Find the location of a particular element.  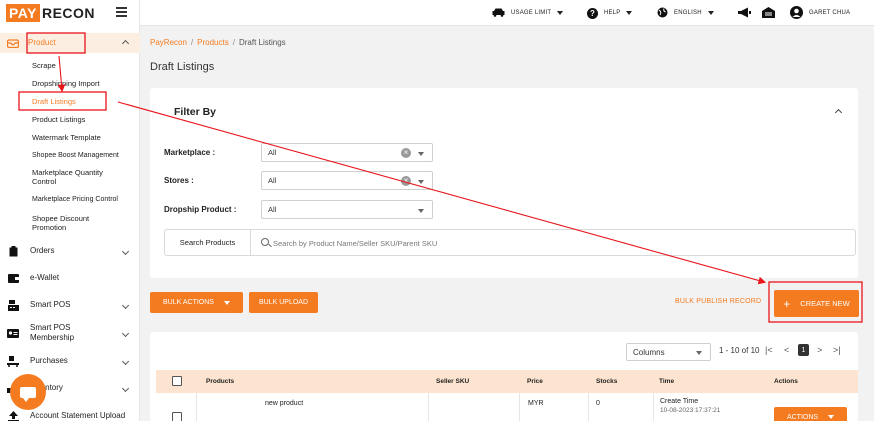

header-seller-sku: Seller SKU is located at coordinates (453, 381).